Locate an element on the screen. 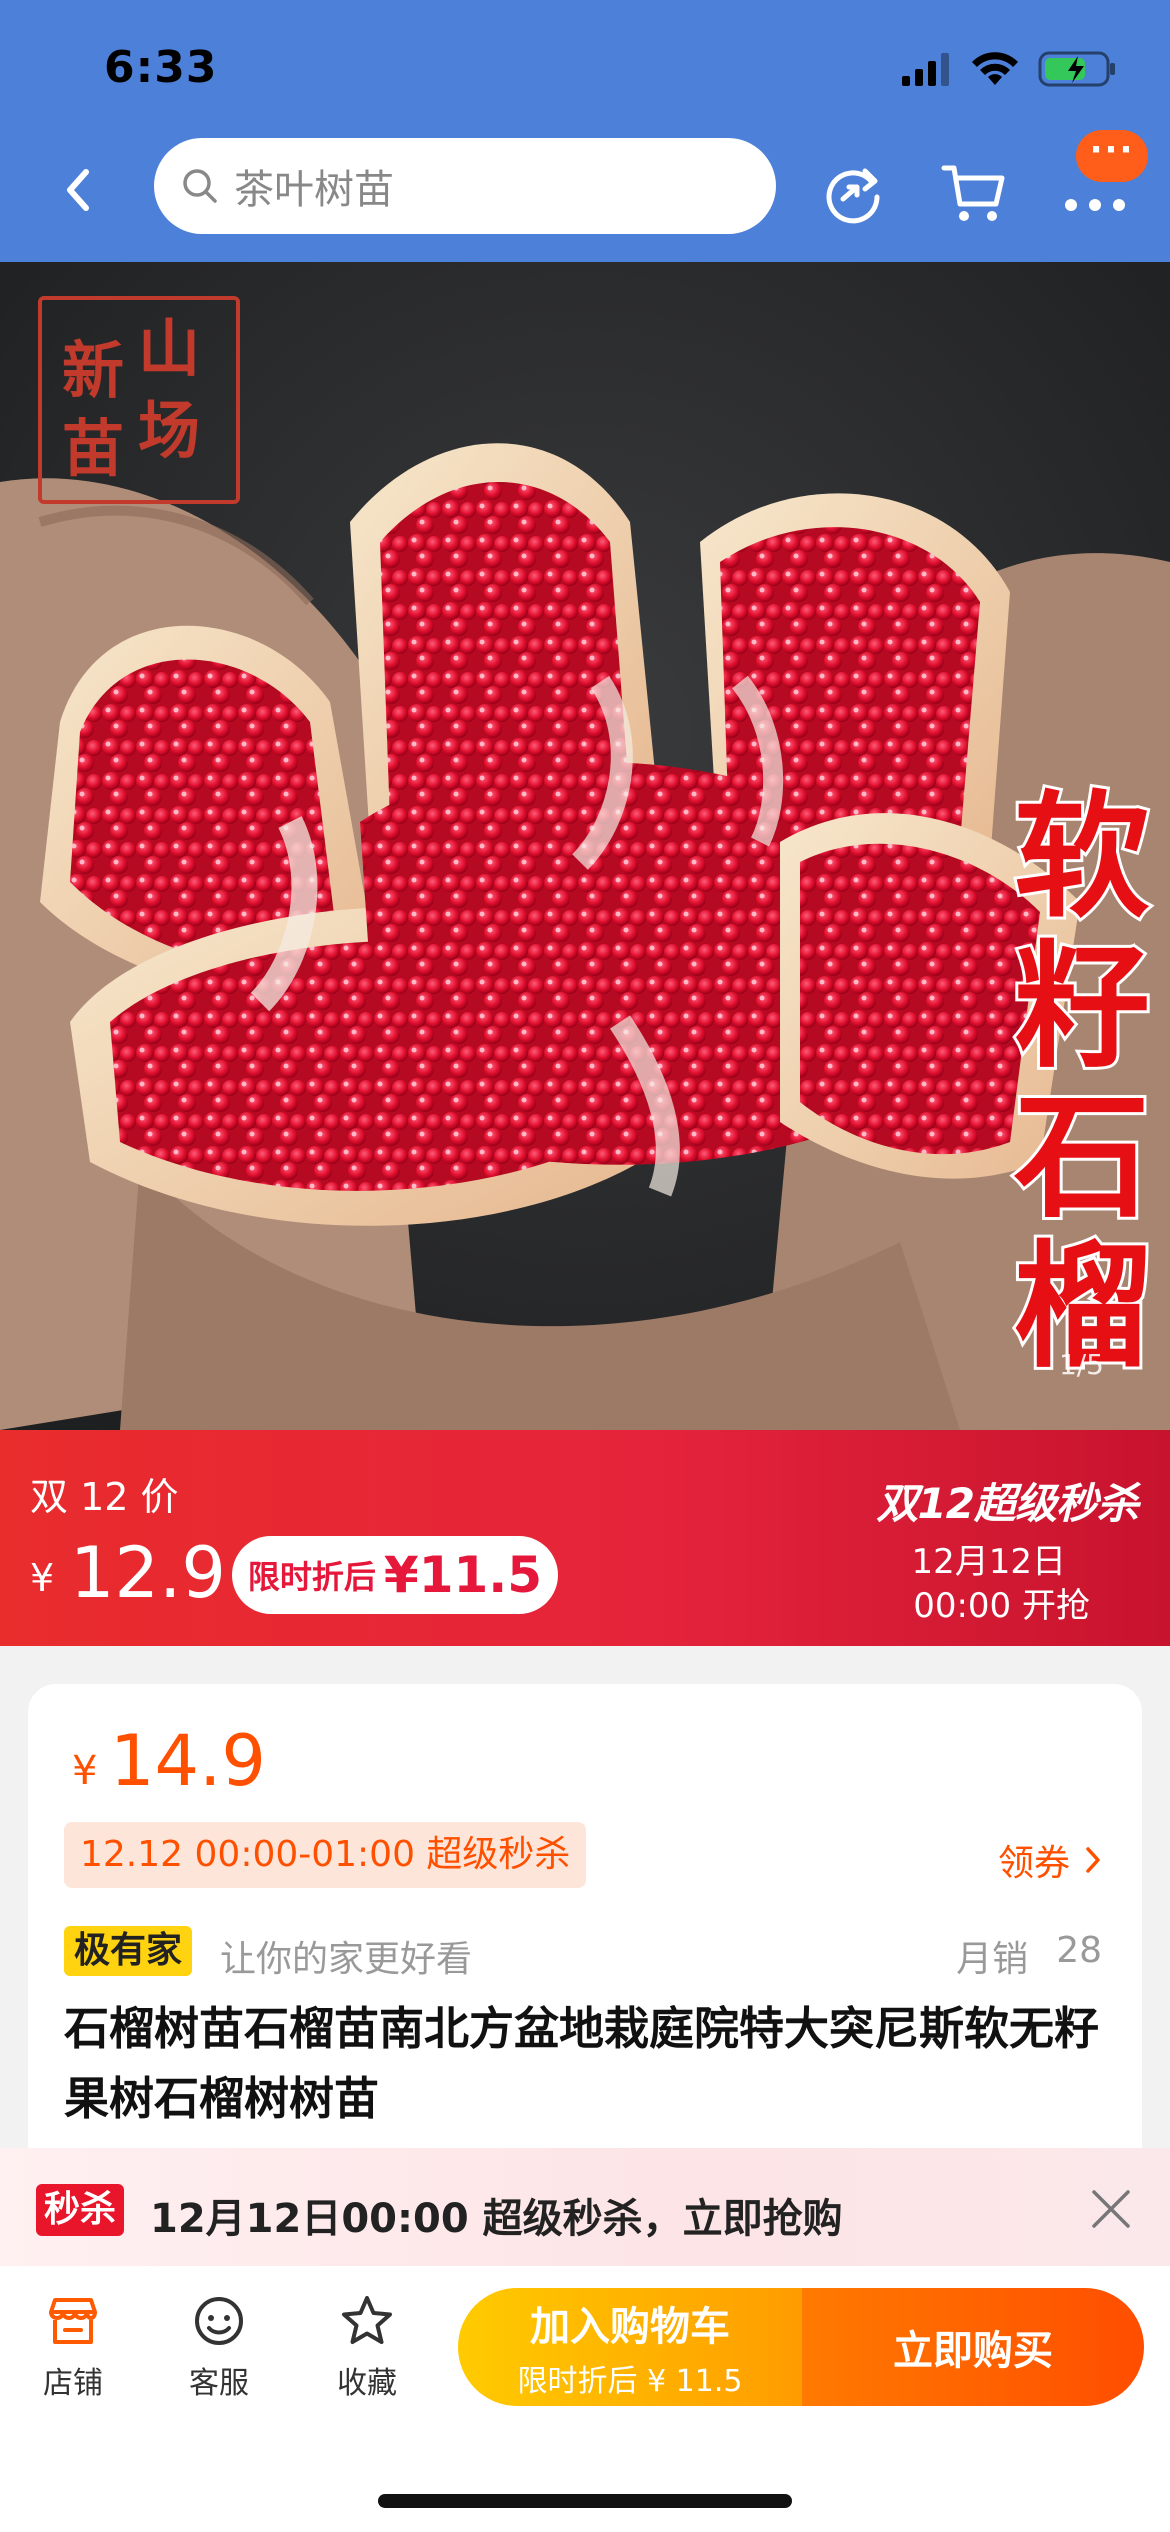 The height and width of the screenshot is (2532, 1170). add-to-cart-button: 加入购物车 限时折后 ¥ 11.5 is located at coordinates (630, 2347).